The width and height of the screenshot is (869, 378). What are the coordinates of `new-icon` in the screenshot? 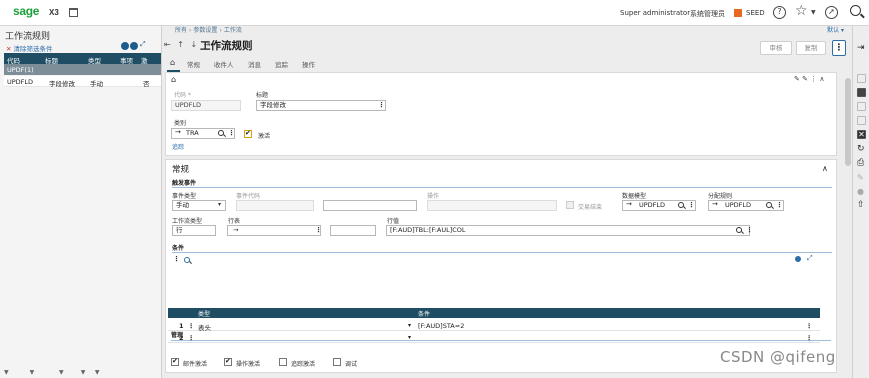 It's located at (861, 78).